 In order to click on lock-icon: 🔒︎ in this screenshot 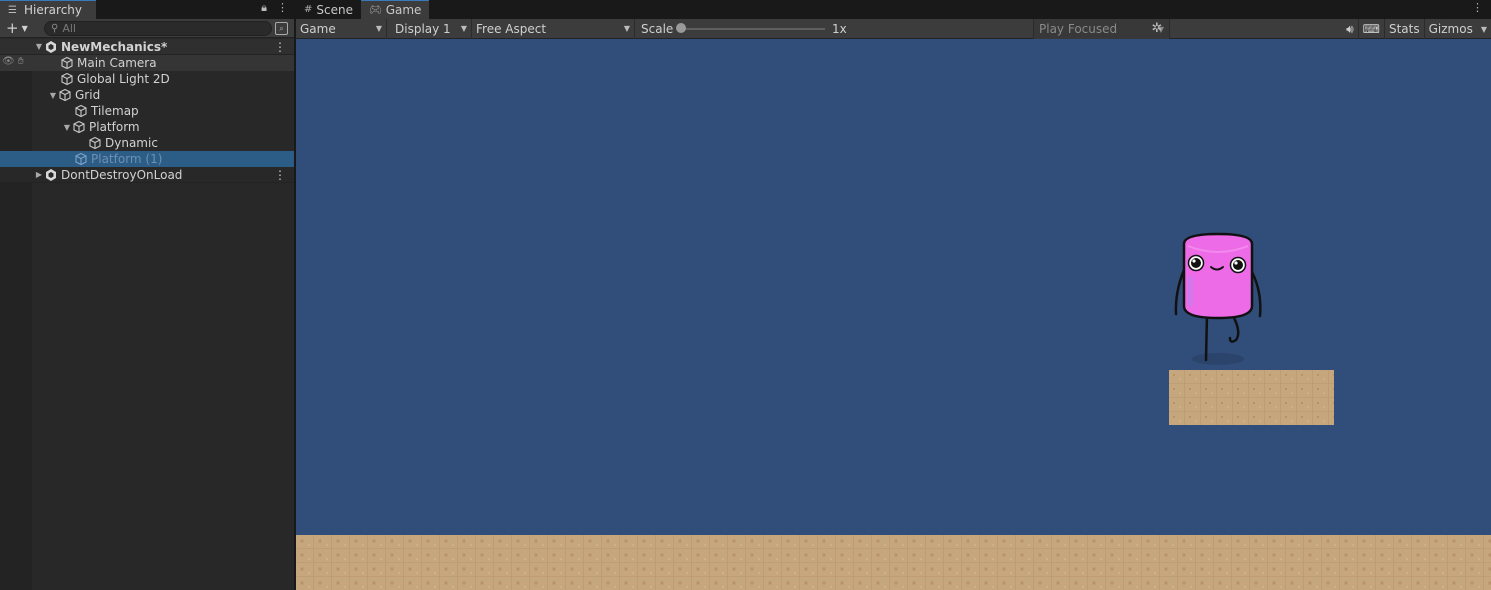, I will do `click(264, 8)`.